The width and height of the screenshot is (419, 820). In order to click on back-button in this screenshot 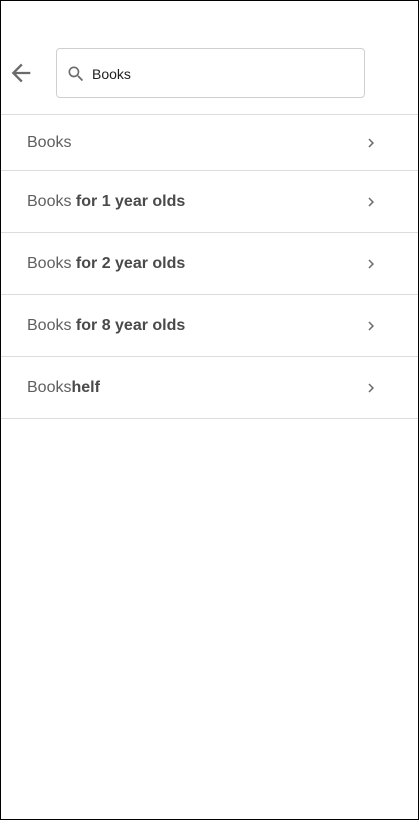, I will do `click(21, 73)`.